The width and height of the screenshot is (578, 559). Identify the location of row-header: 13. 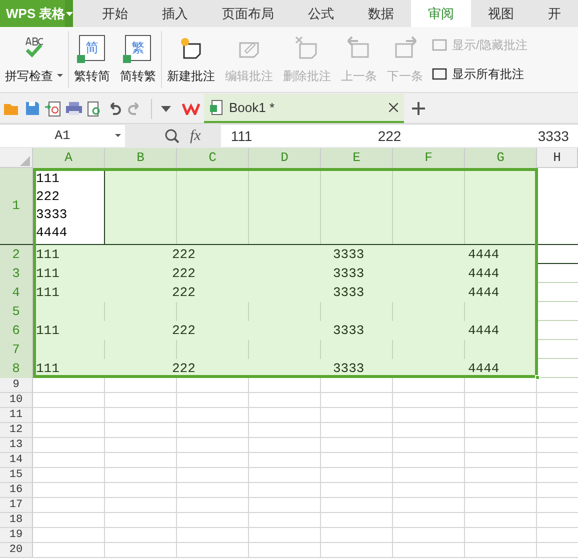
(16, 445).